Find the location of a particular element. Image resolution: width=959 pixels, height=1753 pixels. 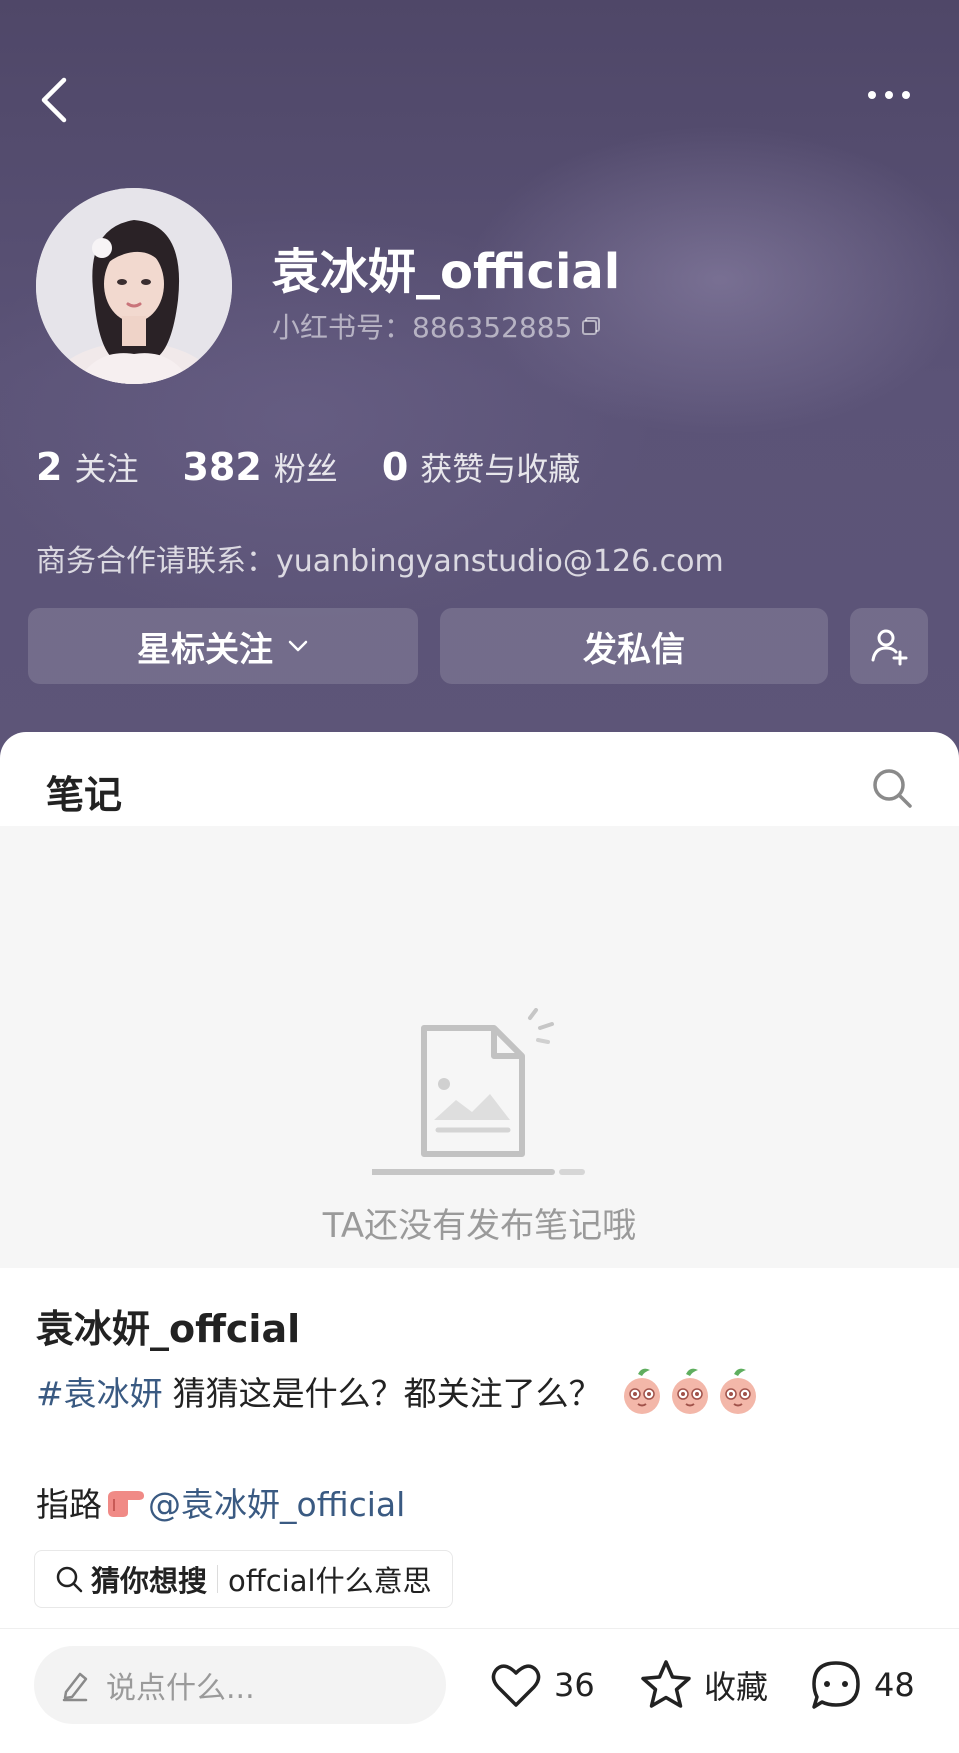

comment-count: 48 is located at coordinates (894, 1685).